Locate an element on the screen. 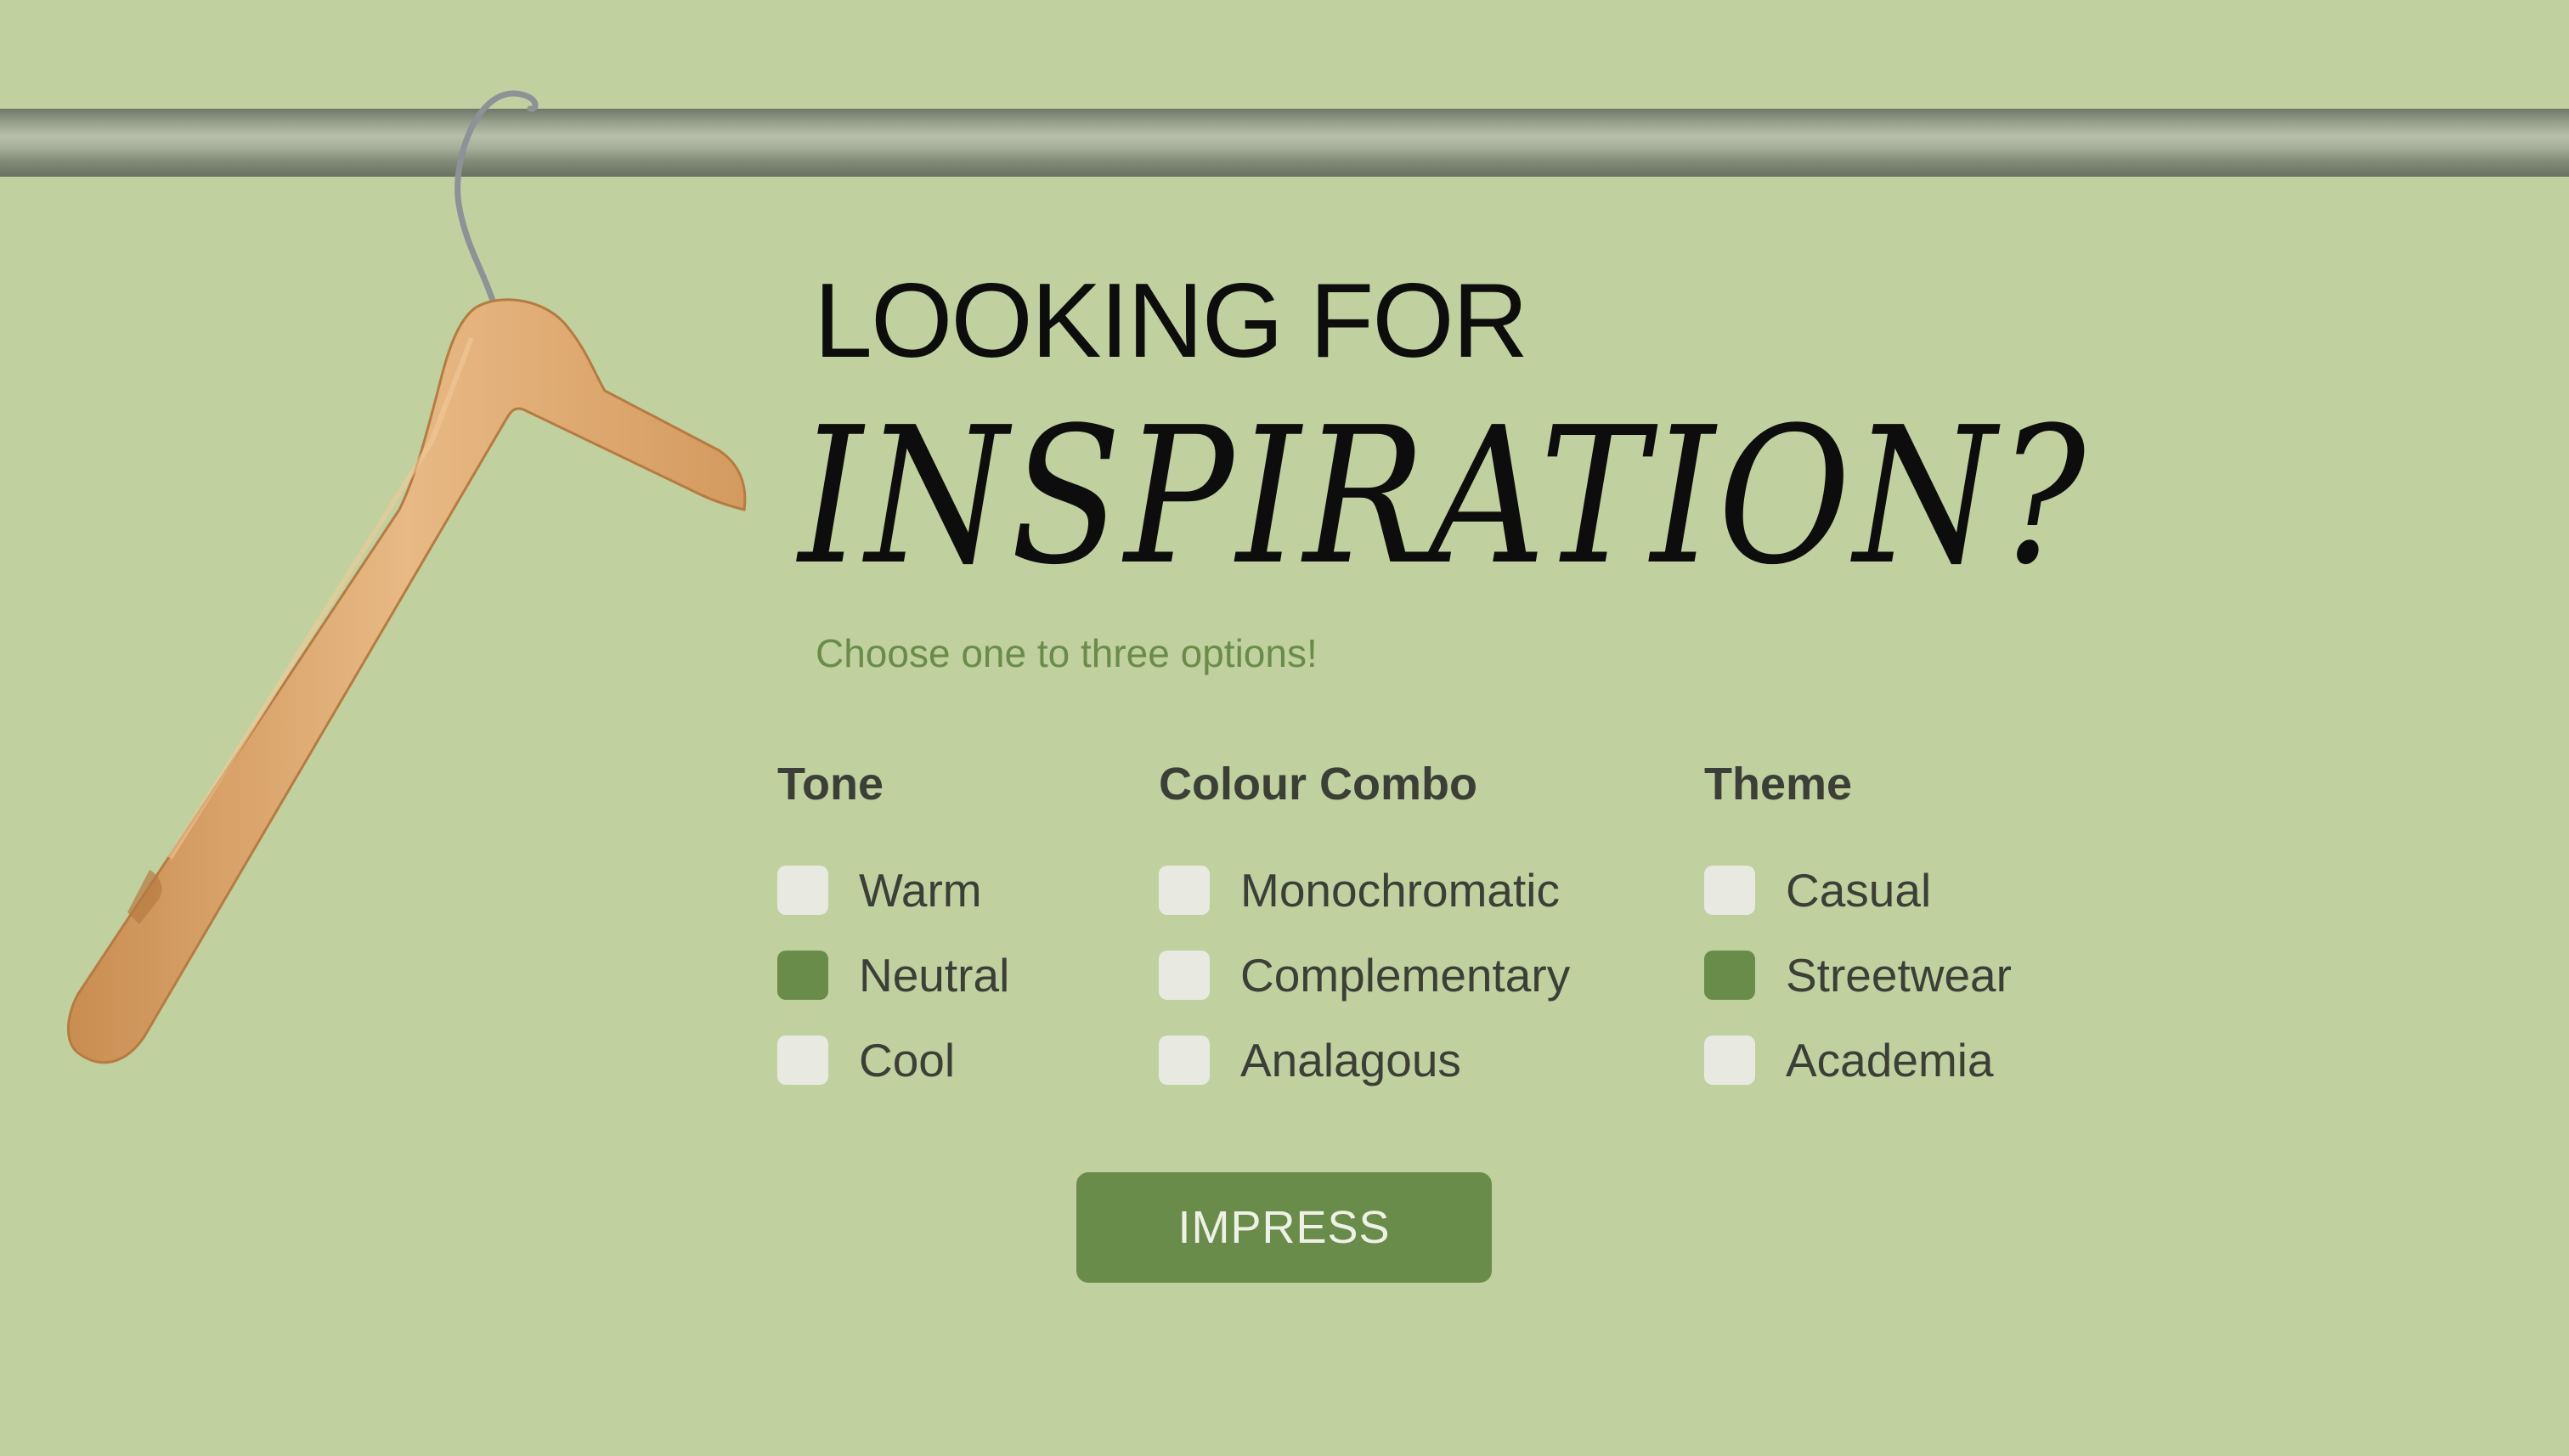 The height and width of the screenshot is (1456, 2569). option-label: Neutral is located at coordinates (935, 976).